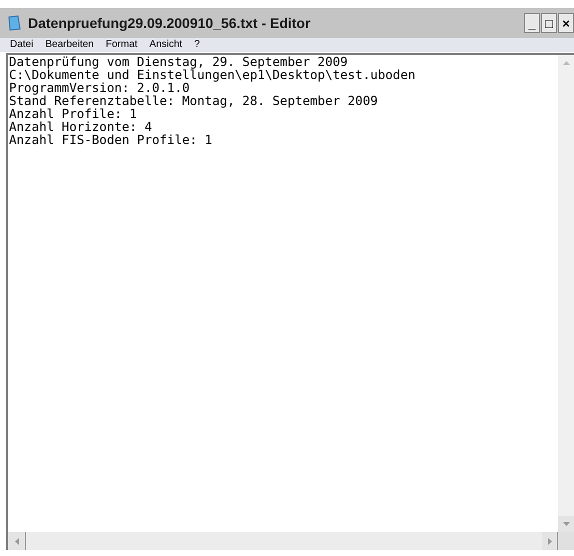 Image resolution: width=574 pixels, height=556 pixels. What do you see at coordinates (170, 23) in the screenshot?
I see `window-title: Datenpruefung29.09.200910_56.txt - Editor` at bounding box center [170, 23].